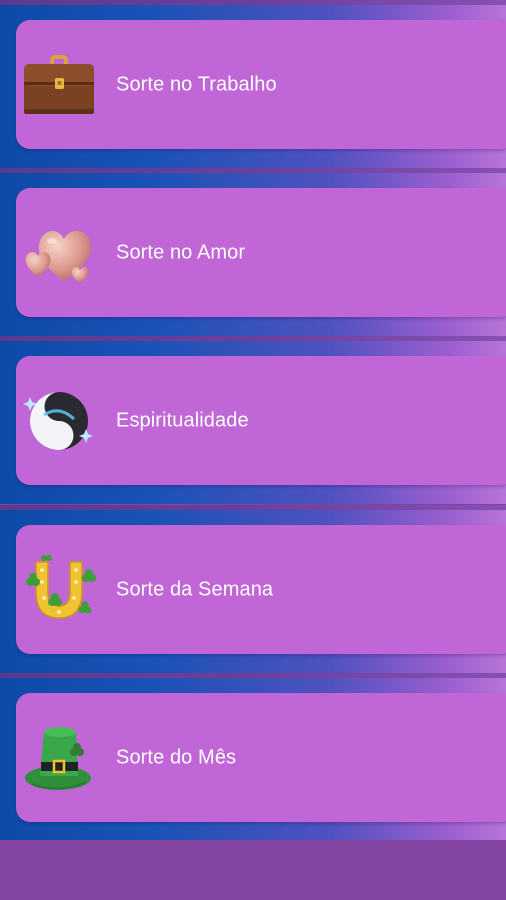 Image resolution: width=506 pixels, height=900 pixels. What do you see at coordinates (59, 590) in the screenshot?
I see `horseshoe-icon` at bounding box center [59, 590].